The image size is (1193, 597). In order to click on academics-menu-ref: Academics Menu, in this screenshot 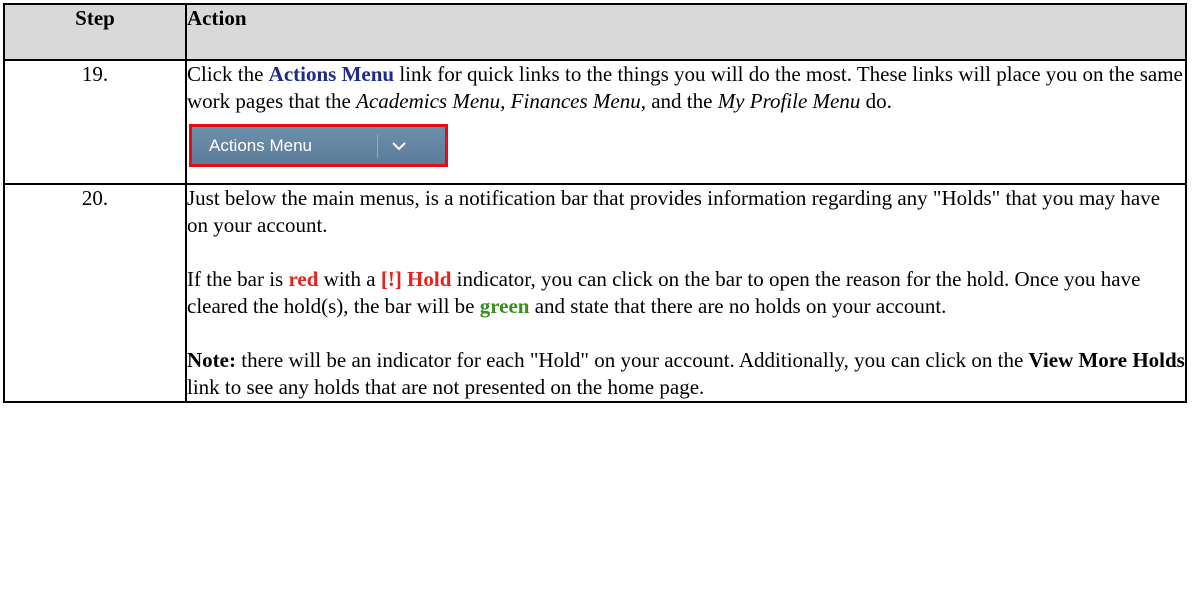, I will do `click(431, 101)`.